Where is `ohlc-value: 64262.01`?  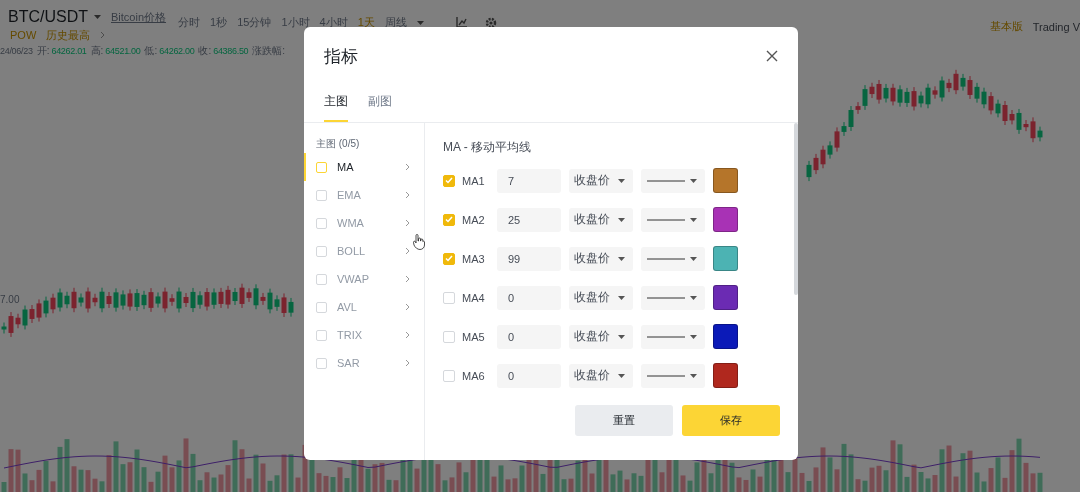 ohlc-value: 64262.01 is located at coordinates (69, 51).